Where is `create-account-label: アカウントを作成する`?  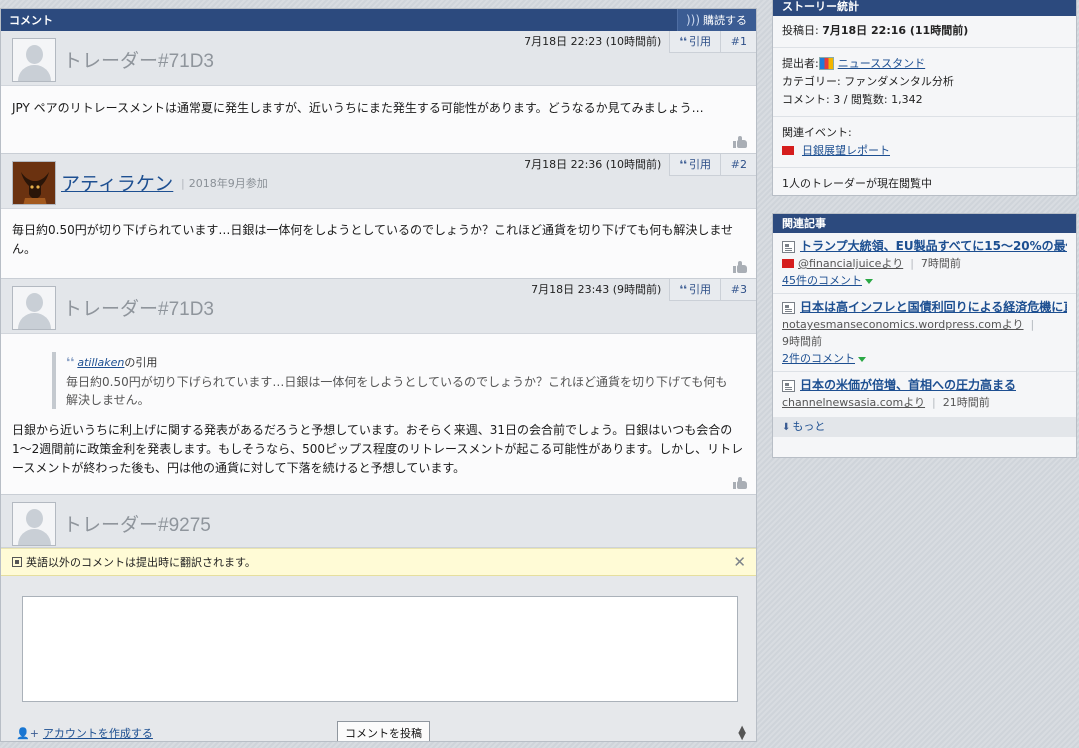
create-account-label: アカウントを作成する is located at coordinates (97, 733).